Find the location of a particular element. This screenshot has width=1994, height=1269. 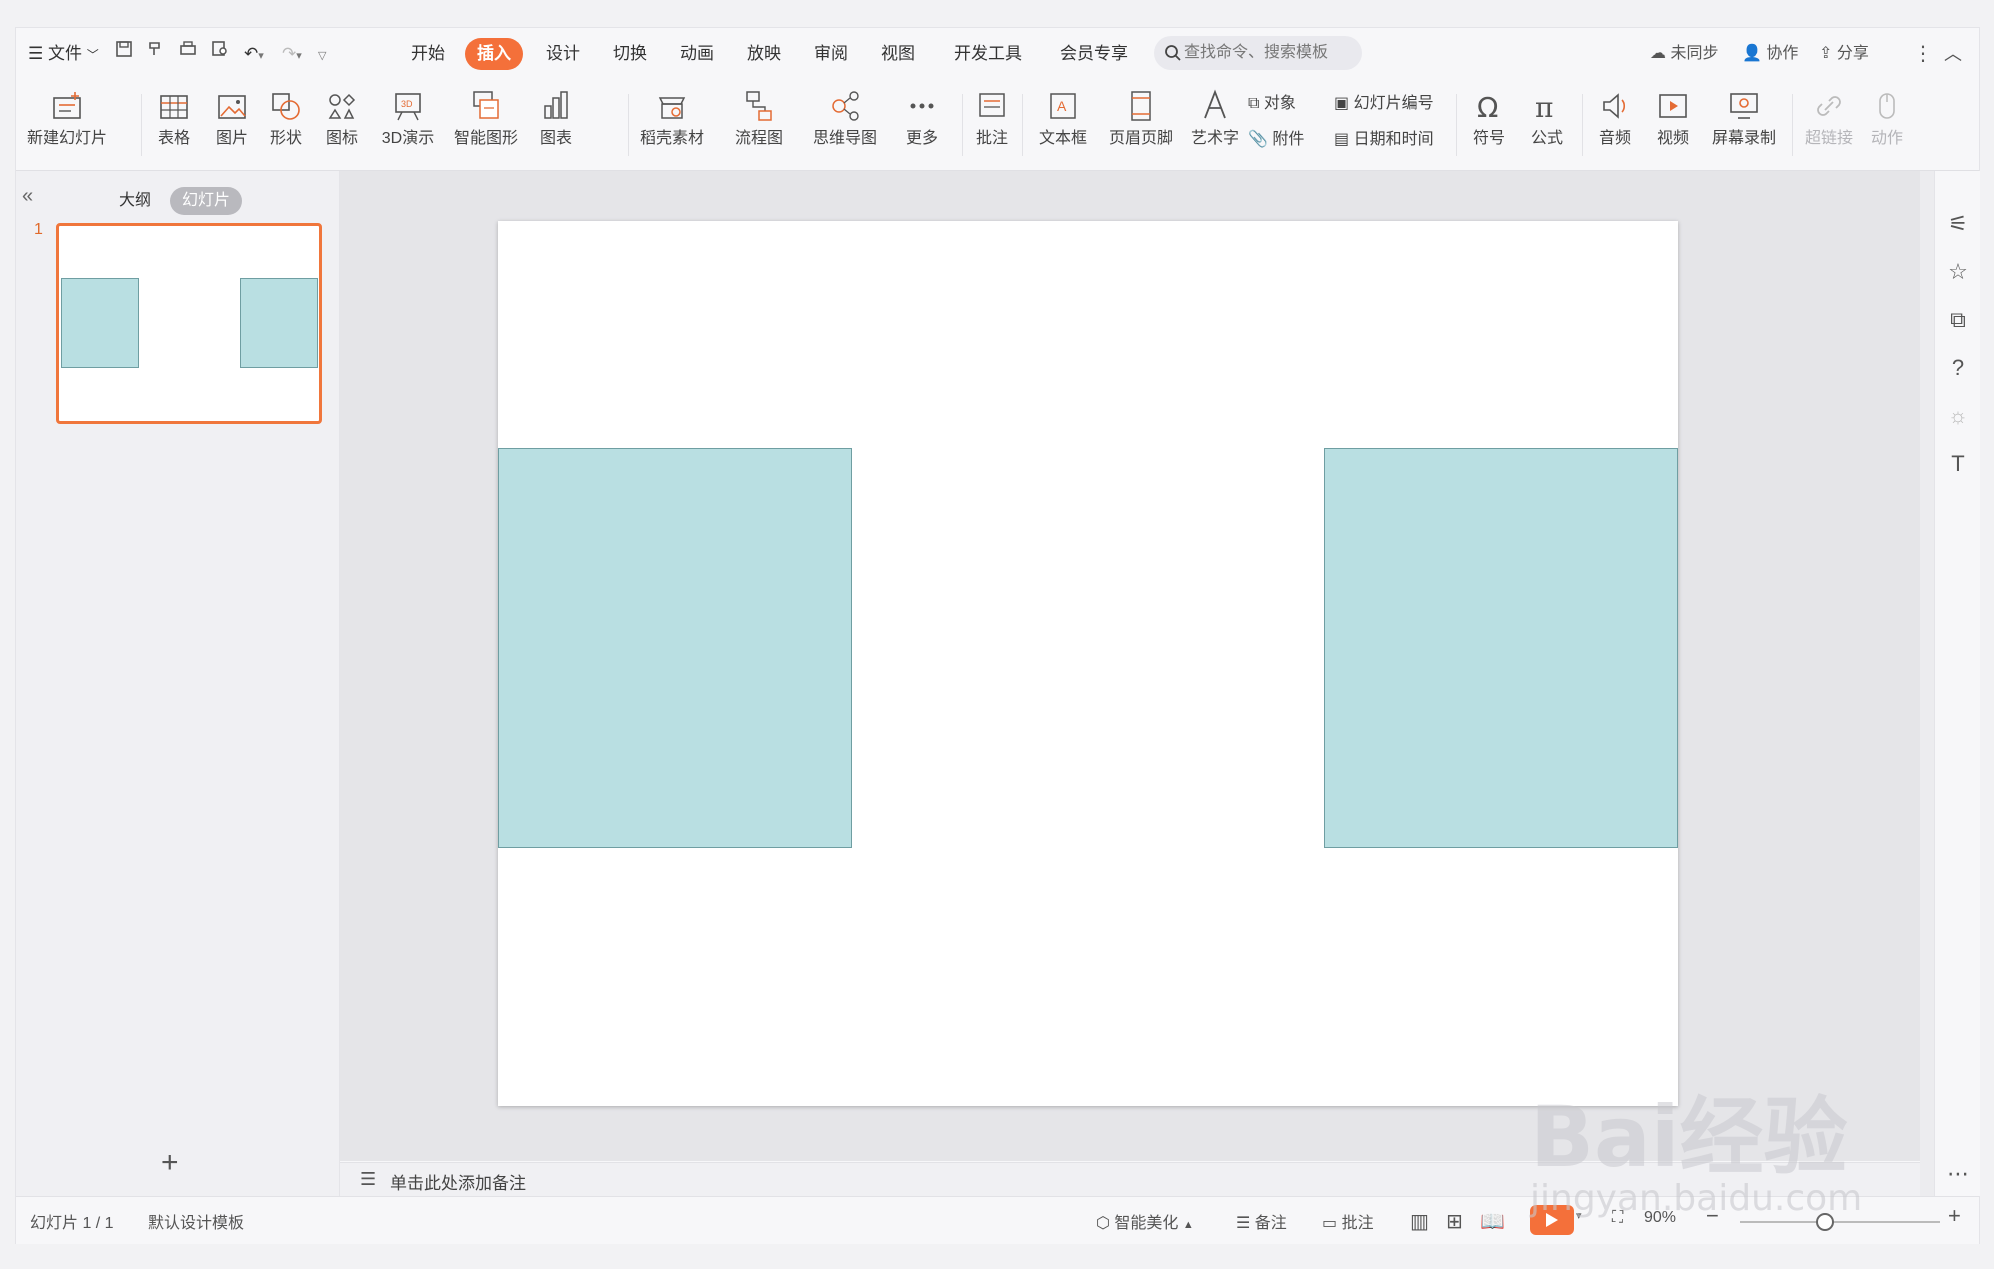

video-button: 视频 is located at coordinates (1673, 124).